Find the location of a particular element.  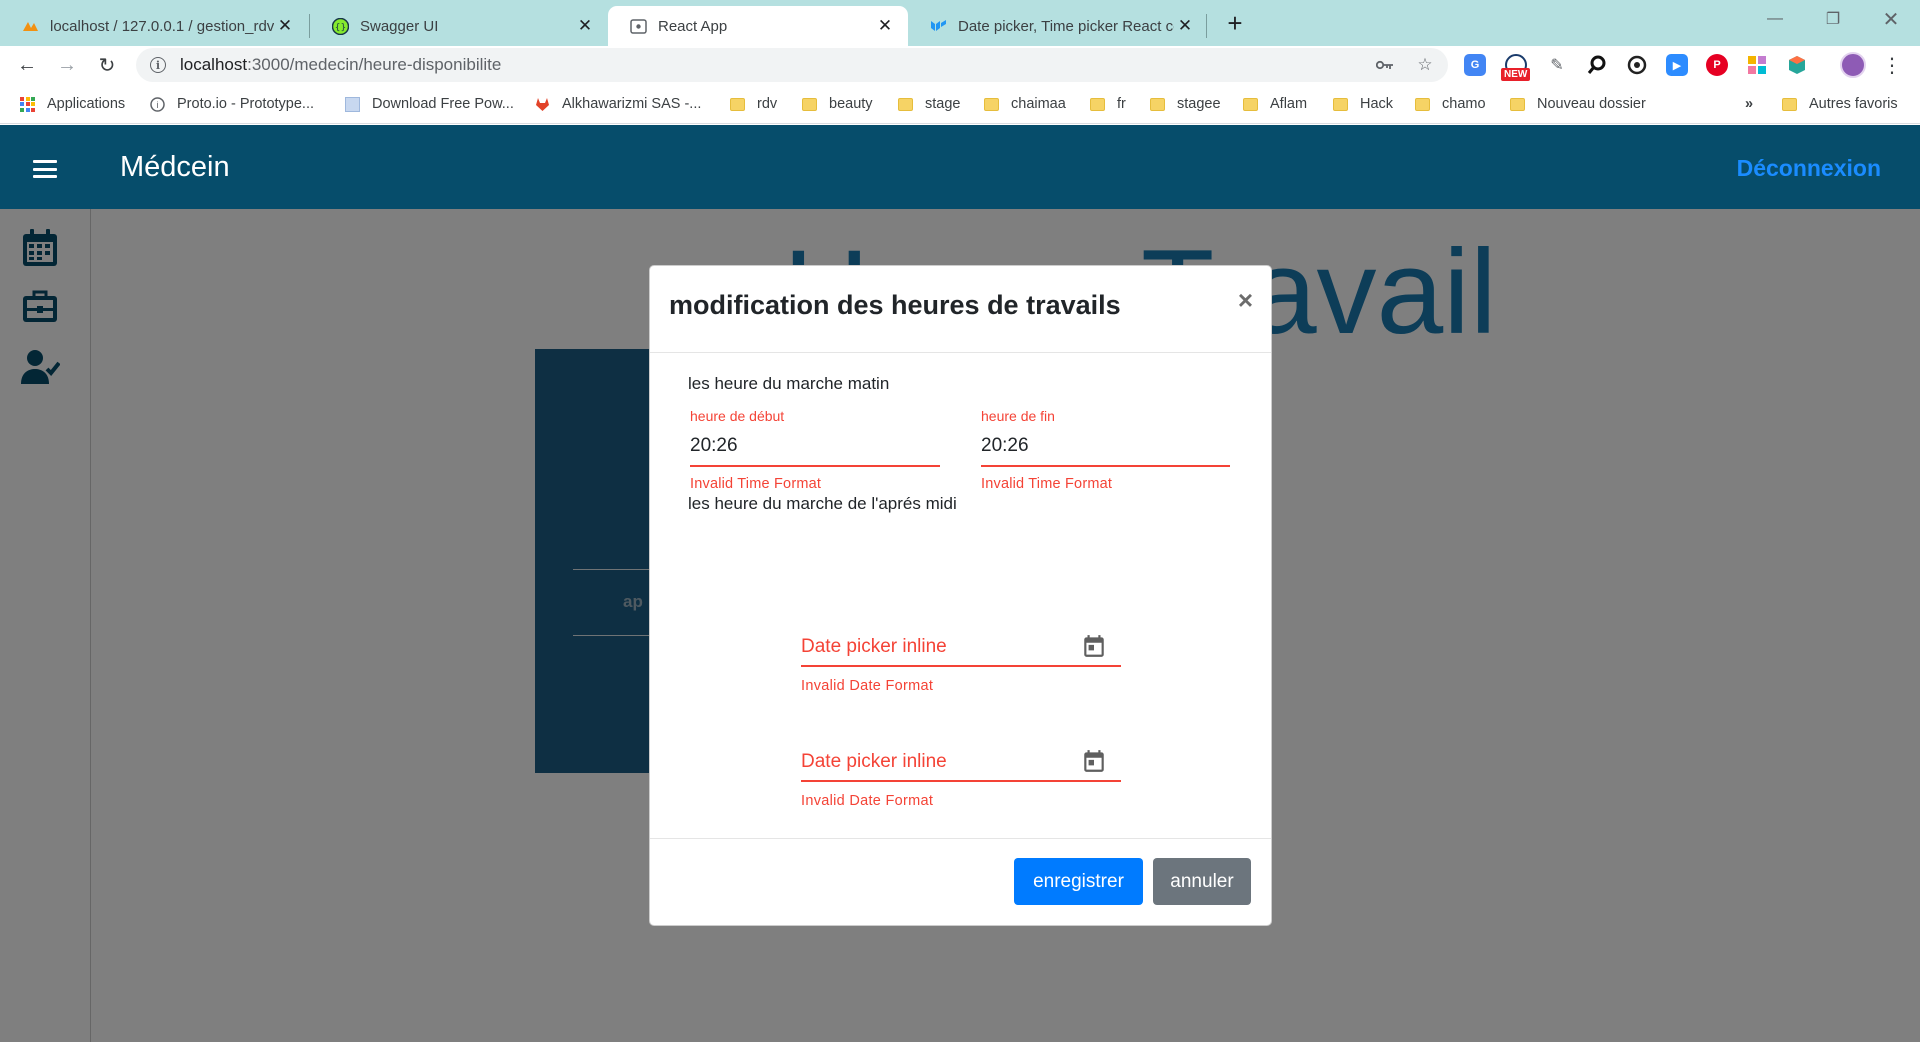

bookmark-folder-stage: stage is located at coordinates (929, 104).